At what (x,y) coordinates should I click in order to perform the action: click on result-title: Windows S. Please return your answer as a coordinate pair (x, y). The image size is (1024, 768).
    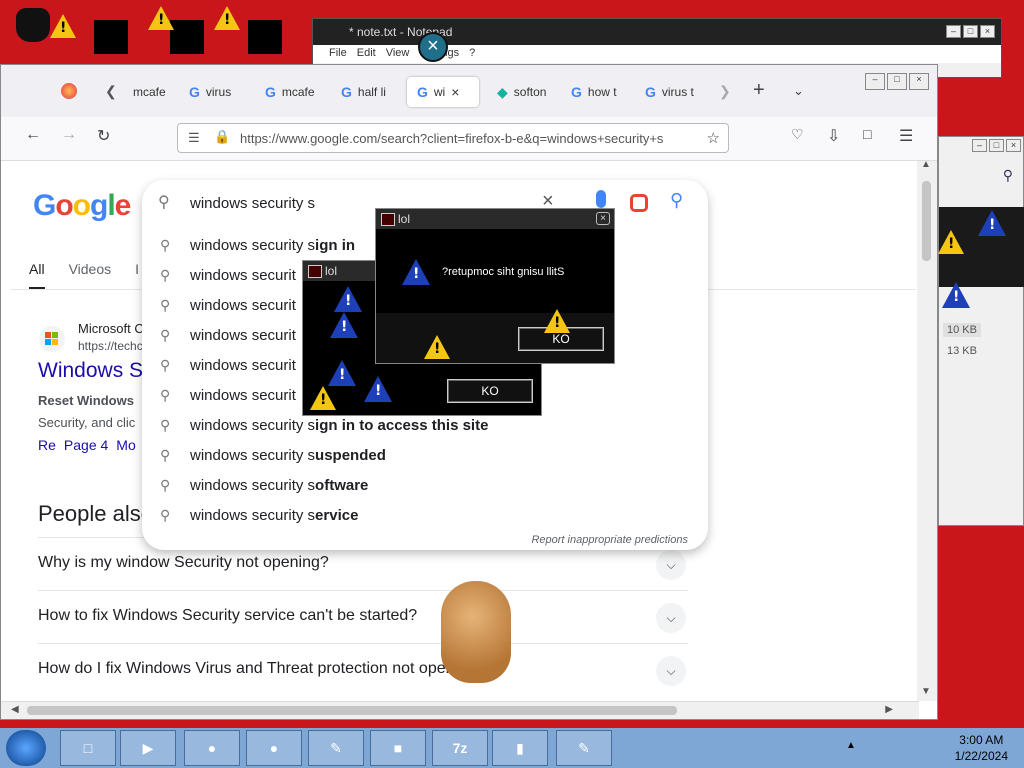
    Looking at the image, I should click on (90, 371).